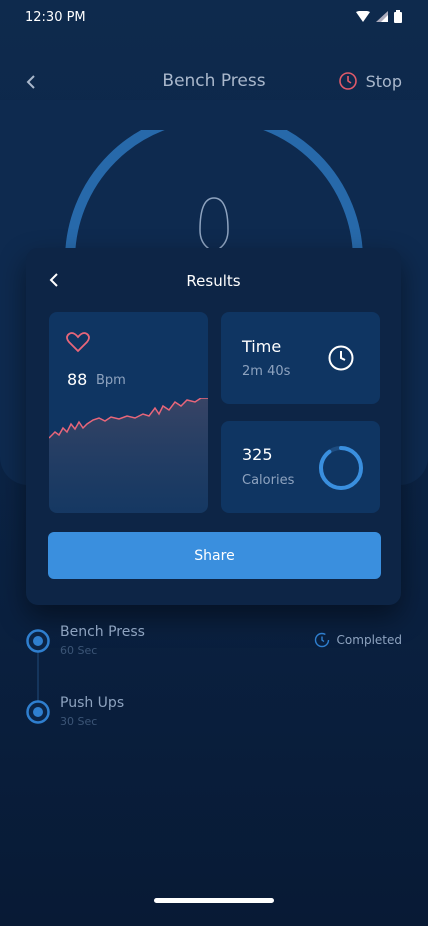  What do you see at coordinates (266, 371) in the screenshot?
I see `time-value: 2m 40s` at bounding box center [266, 371].